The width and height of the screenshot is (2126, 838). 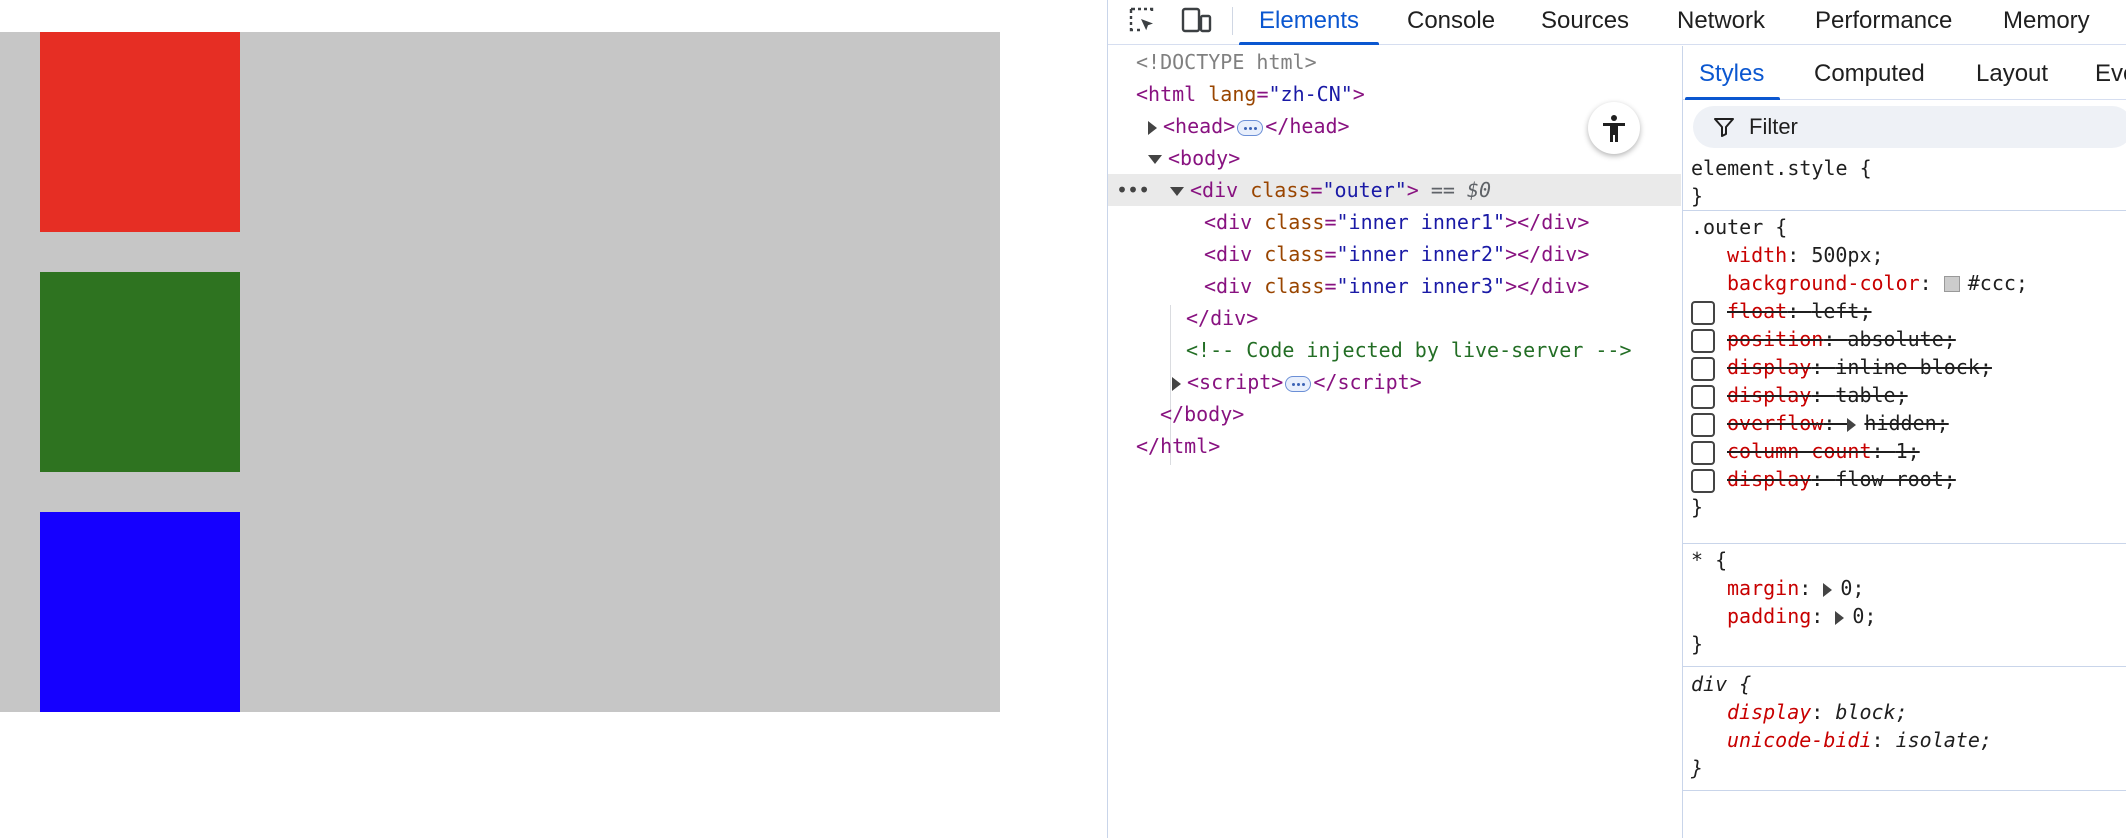 What do you see at coordinates (1877, 283) in the screenshot?
I see `prop-background-color: background-color: #ccc;` at bounding box center [1877, 283].